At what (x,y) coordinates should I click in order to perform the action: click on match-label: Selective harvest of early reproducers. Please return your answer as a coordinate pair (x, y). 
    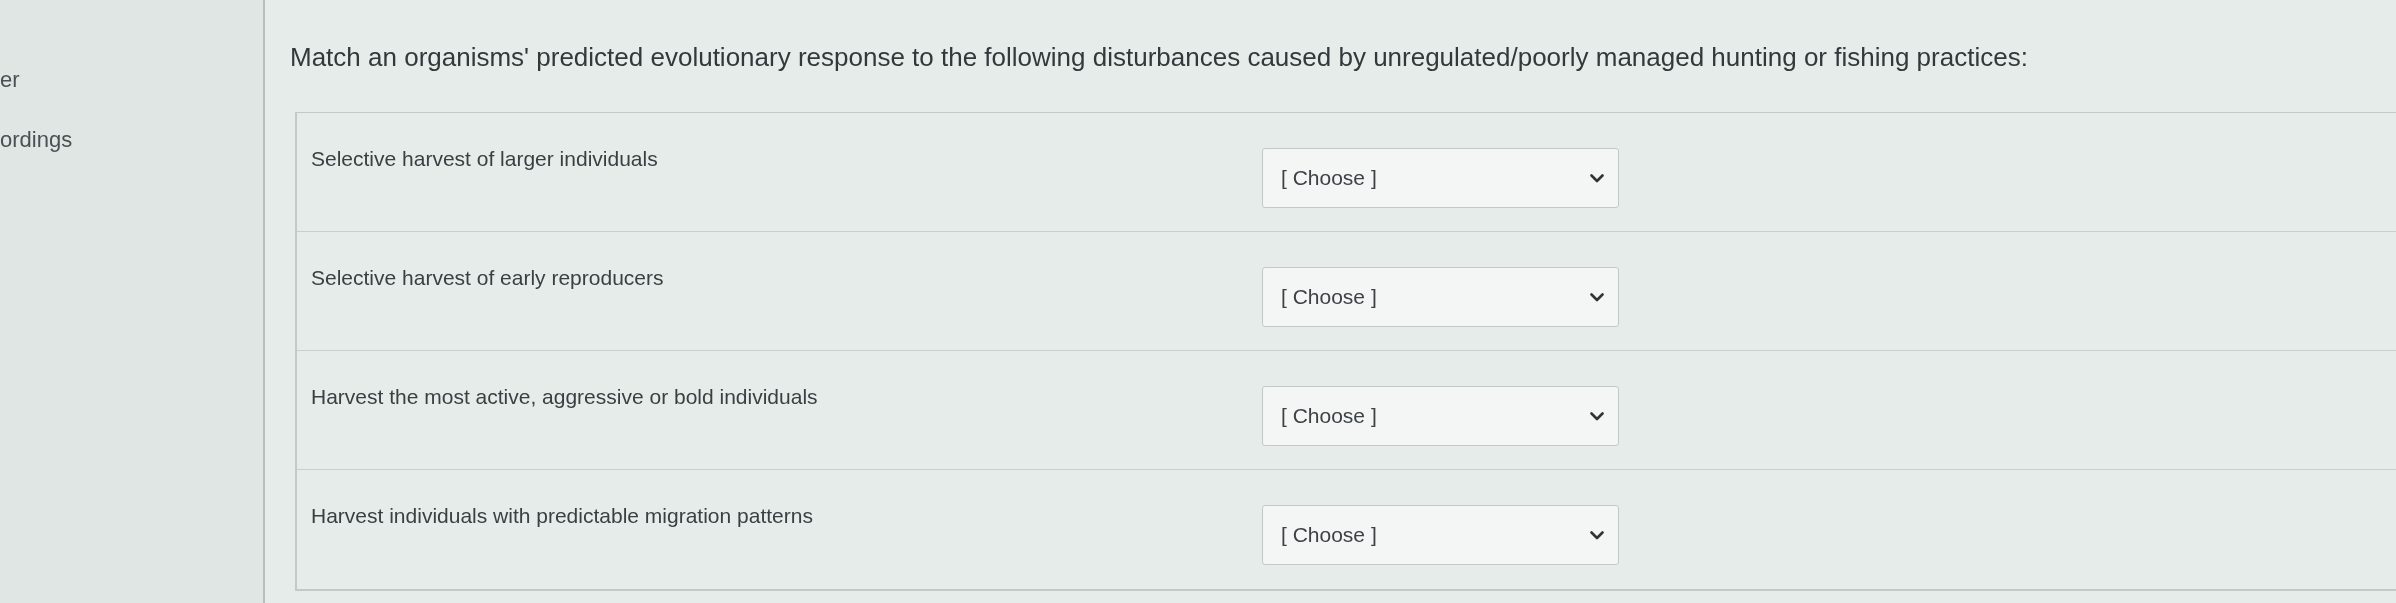
    Looking at the image, I should click on (487, 278).